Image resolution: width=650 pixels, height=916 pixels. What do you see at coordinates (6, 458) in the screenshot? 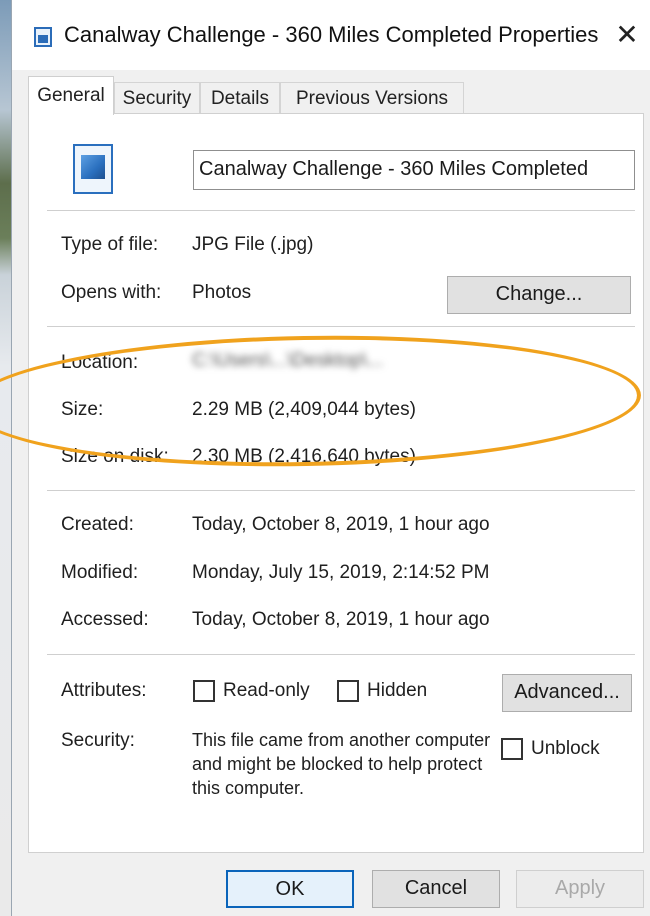
I see `desktop-background` at bounding box center [6, 458].